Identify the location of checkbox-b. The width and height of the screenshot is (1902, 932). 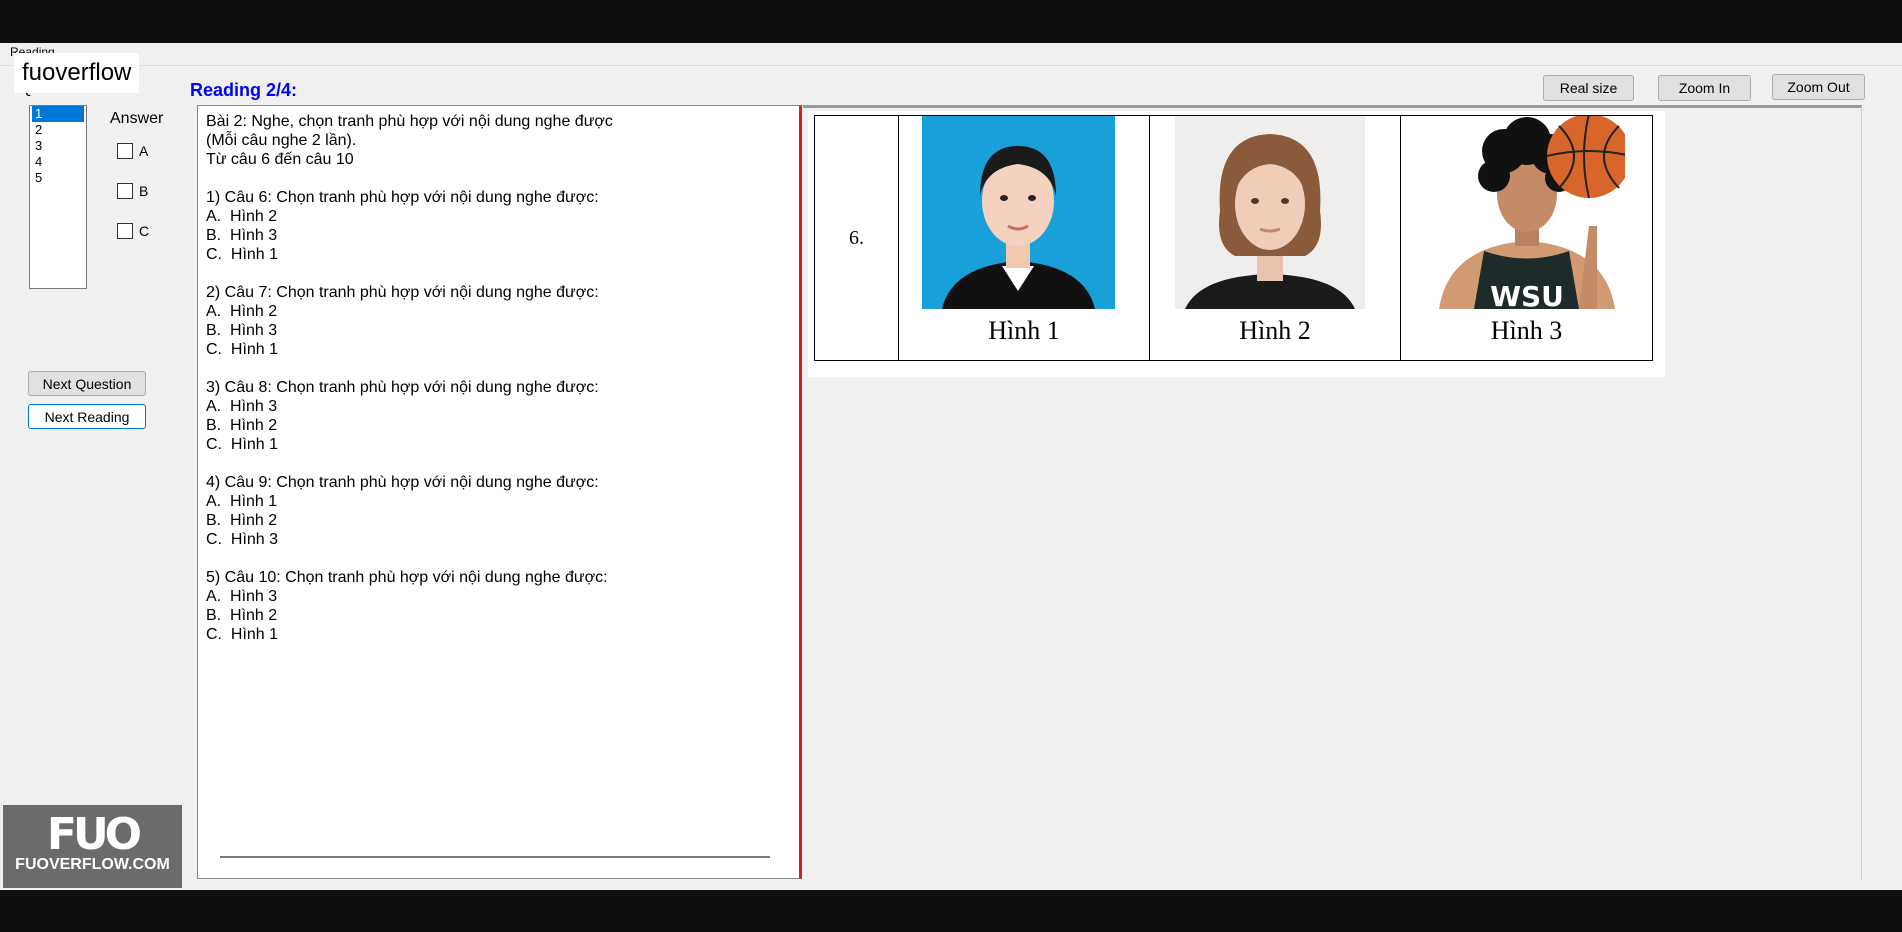
(125, 191).